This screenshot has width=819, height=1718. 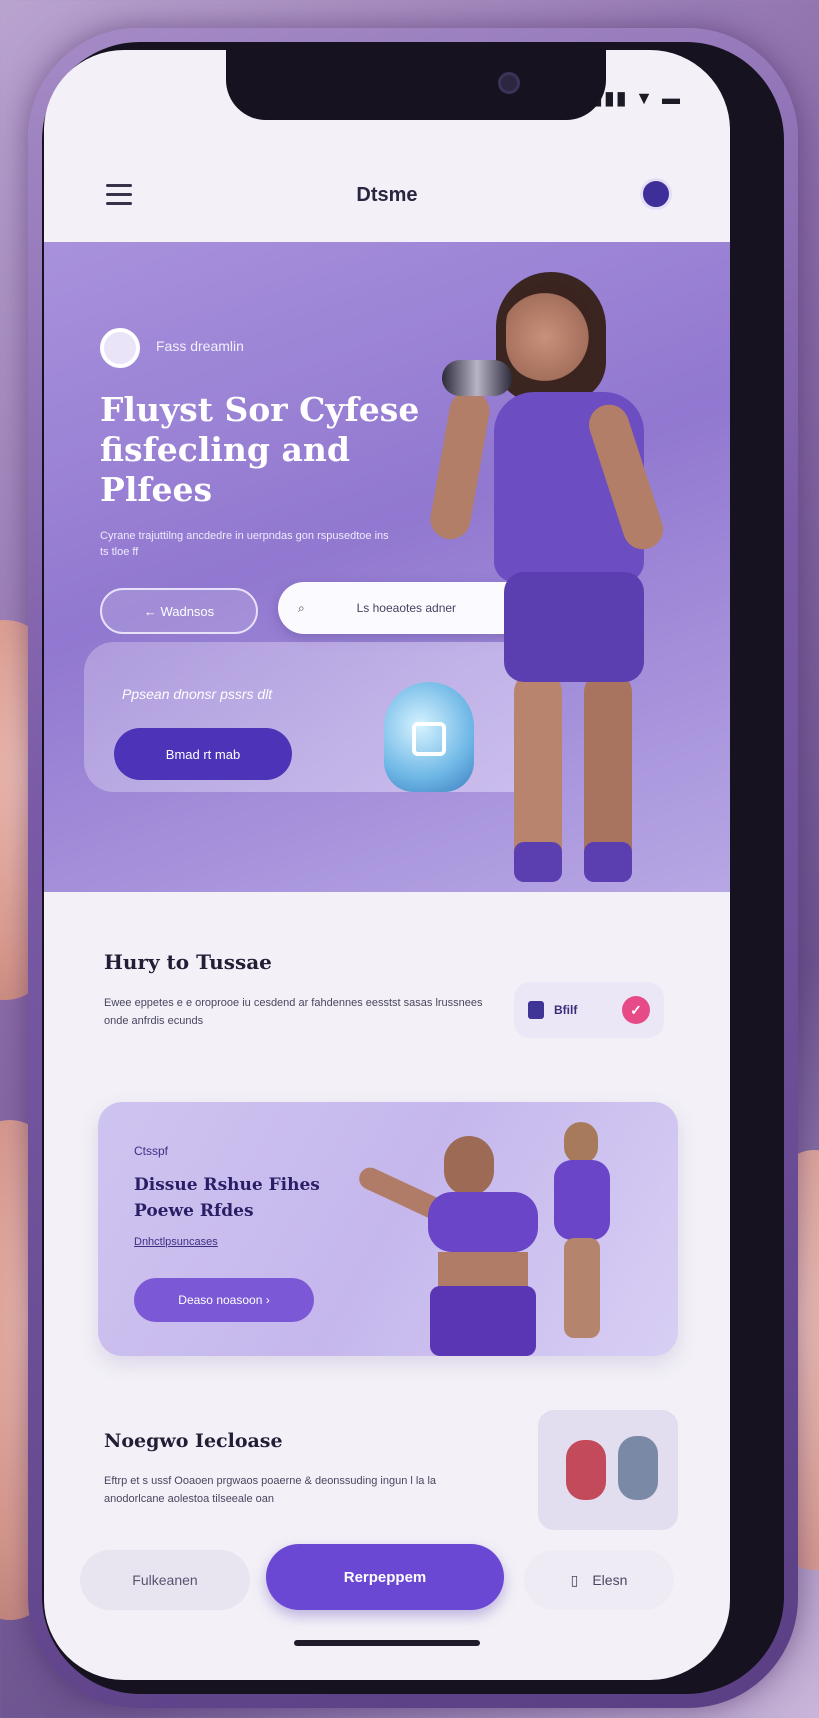 What do you see at coordinates (574, 1579) in the screenshot?
I see `bag-icon: ▯` at bounding box center [574, 1579].